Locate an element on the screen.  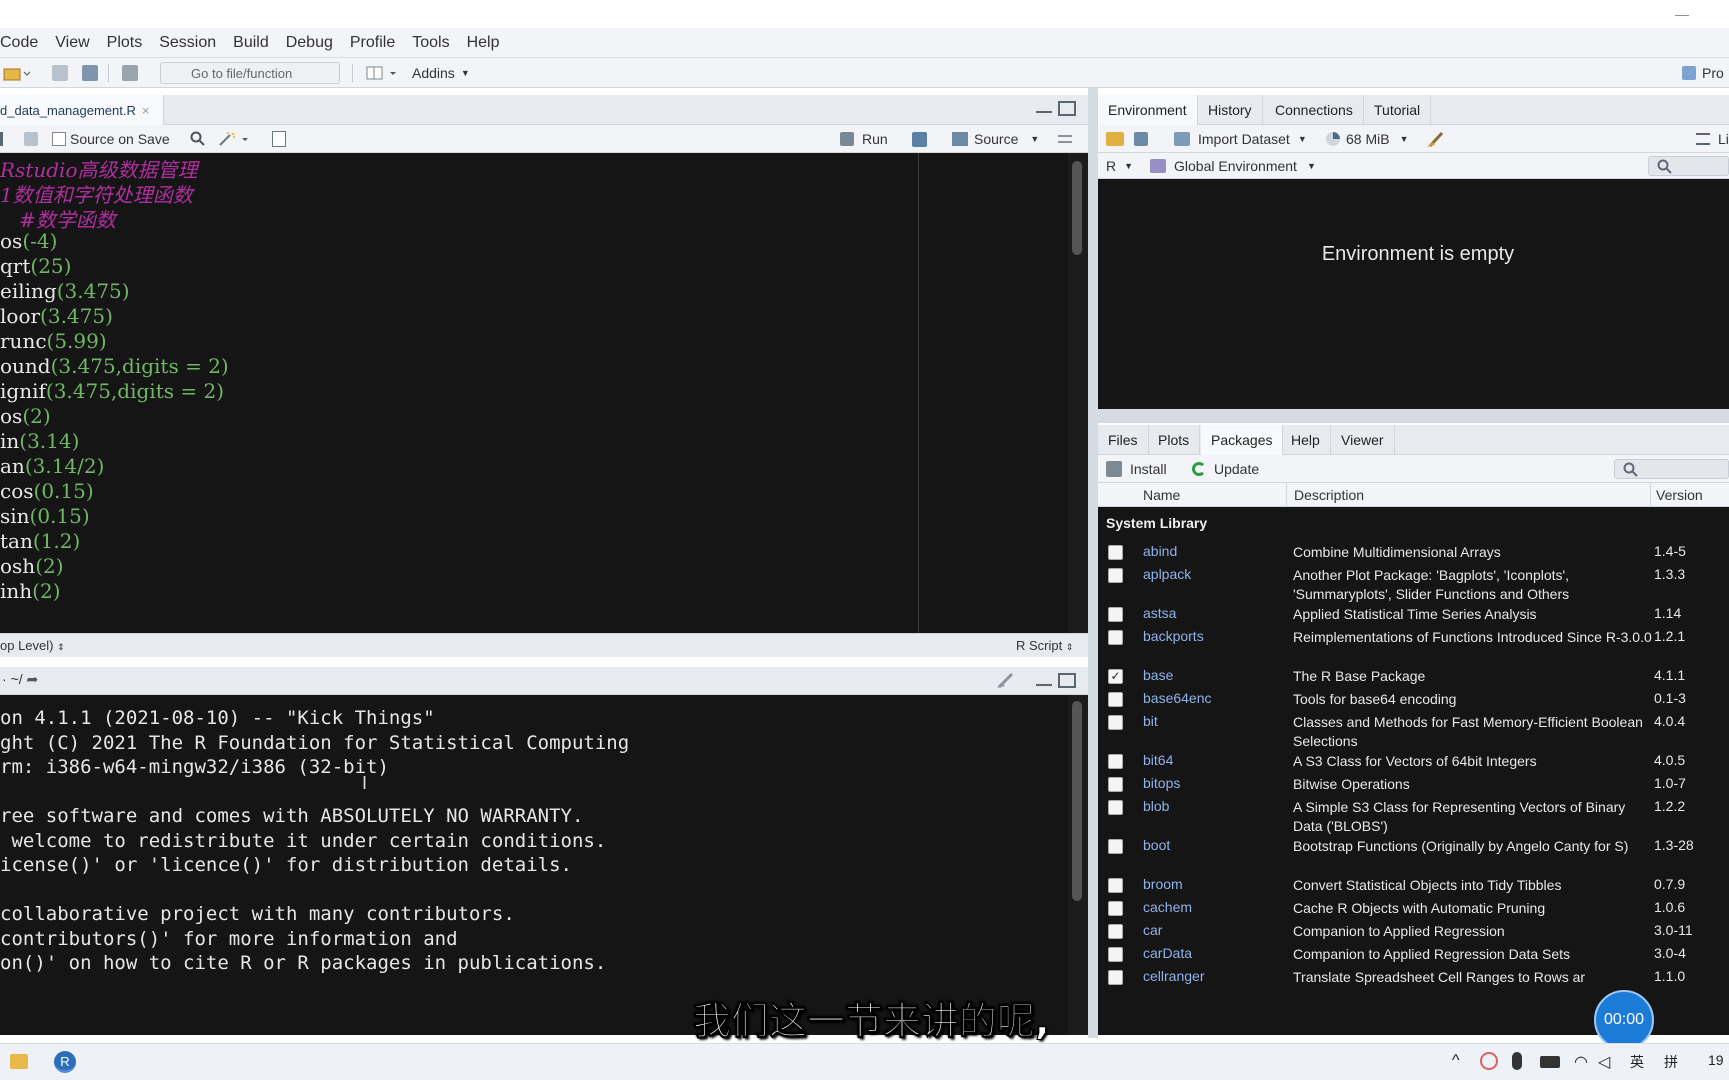
import-dataset-button: Import Dataset ▼ is located at coordinates (1240, 139).